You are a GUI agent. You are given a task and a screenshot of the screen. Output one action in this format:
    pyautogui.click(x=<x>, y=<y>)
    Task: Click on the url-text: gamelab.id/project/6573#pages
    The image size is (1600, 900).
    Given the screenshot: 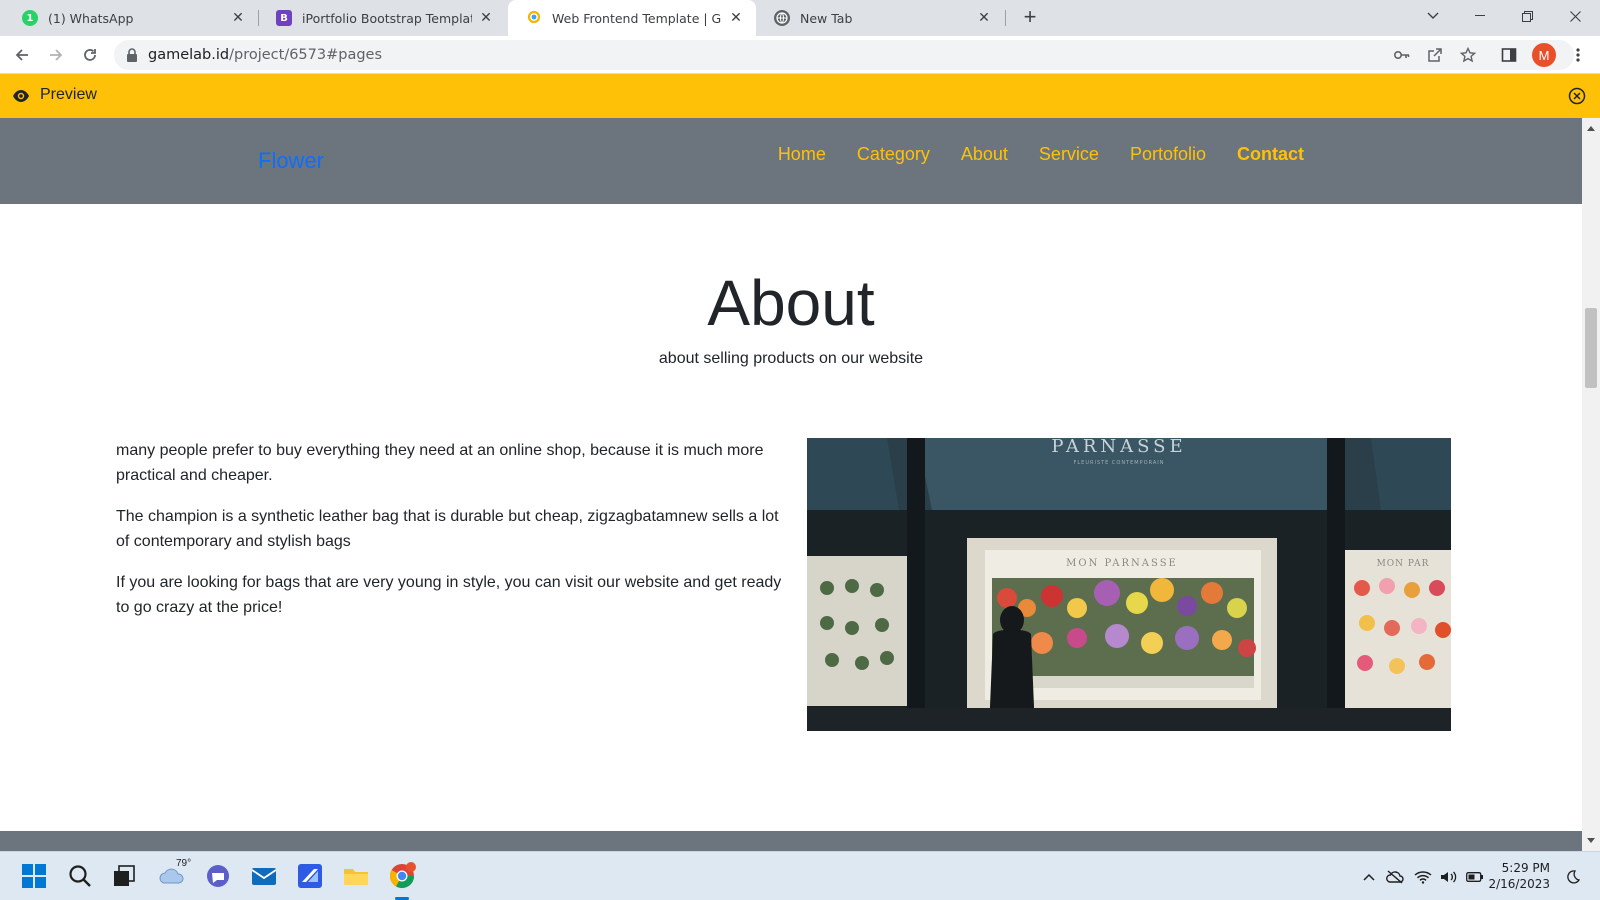 What is the action you would take?
    pyautogui.click(x=265, y=55)
    